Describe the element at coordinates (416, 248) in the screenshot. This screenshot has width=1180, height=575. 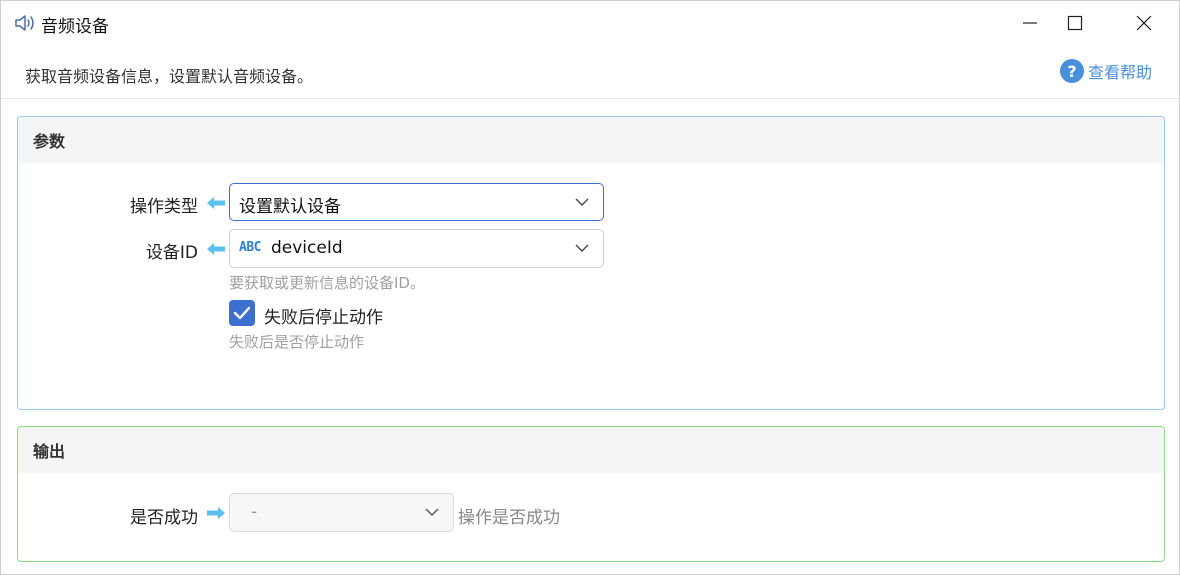
I see `device-id-select: ABC deviceId` at that location.